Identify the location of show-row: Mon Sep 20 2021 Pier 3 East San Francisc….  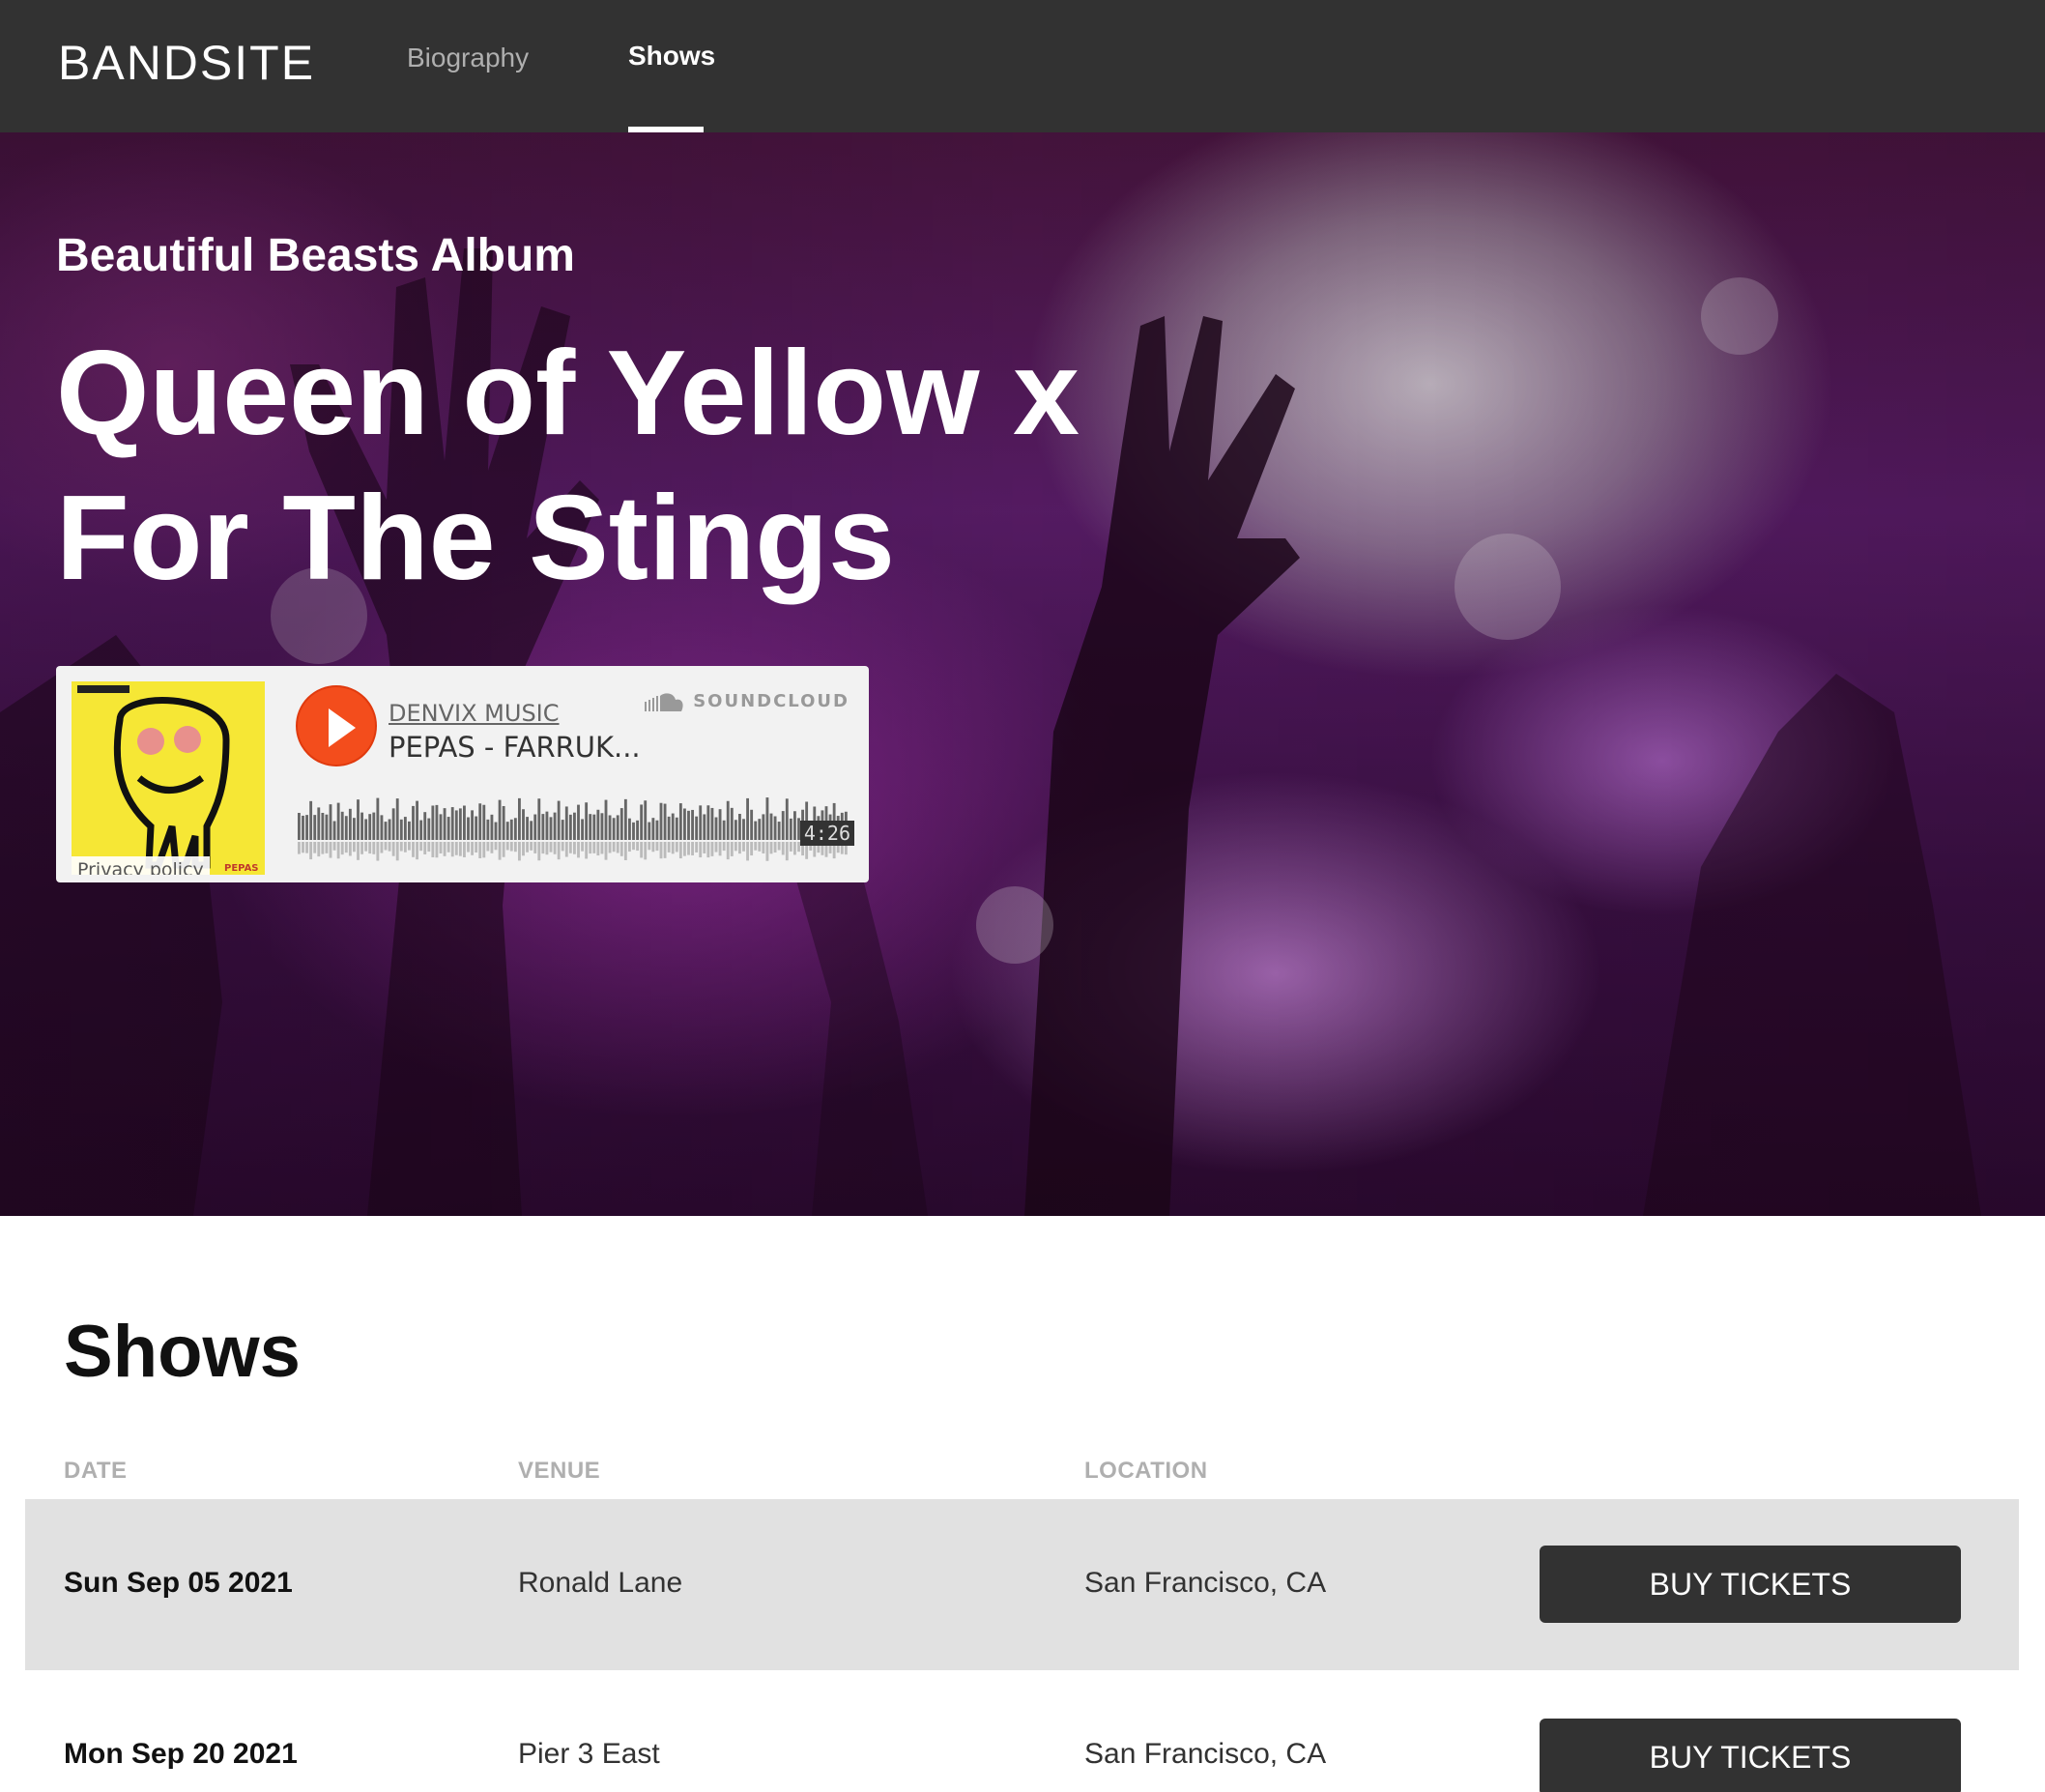
(1022, 1731).